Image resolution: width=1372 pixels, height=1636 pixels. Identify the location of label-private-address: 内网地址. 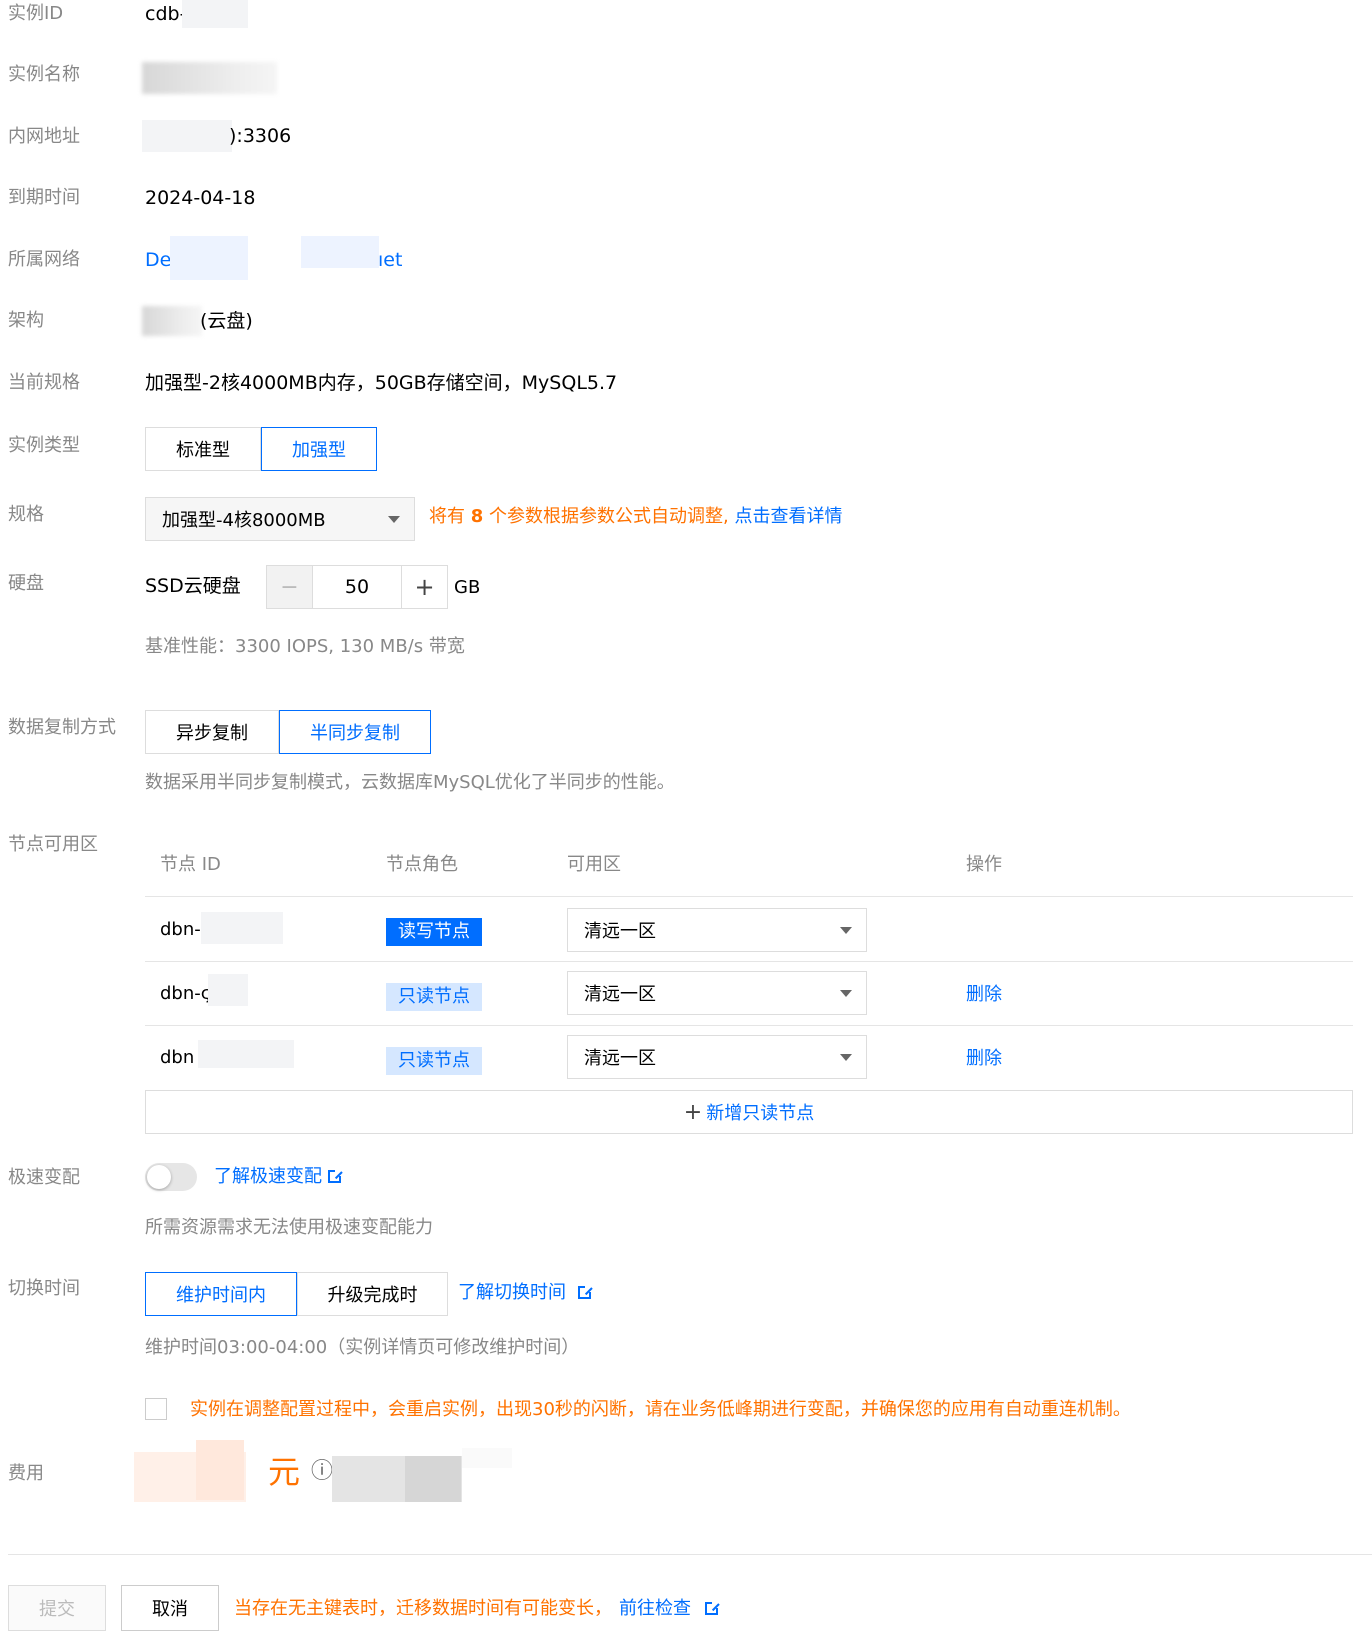
(44, 136).